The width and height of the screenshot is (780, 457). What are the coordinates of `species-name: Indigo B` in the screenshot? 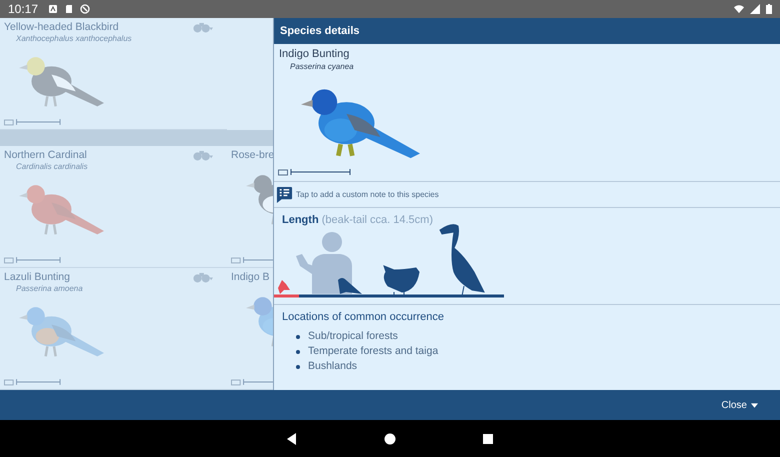 It's located at (250, 277).